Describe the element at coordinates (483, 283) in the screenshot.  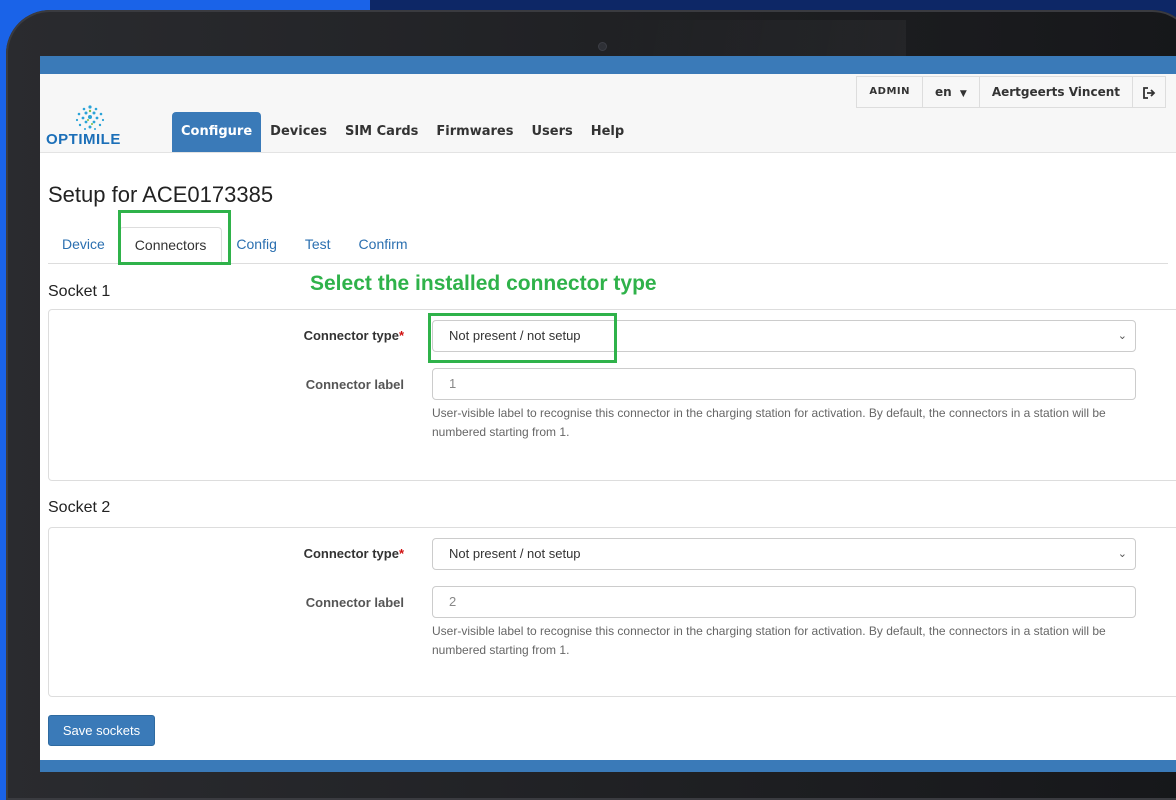
I see `instruction-callout: Select the installed connector type` at that location.